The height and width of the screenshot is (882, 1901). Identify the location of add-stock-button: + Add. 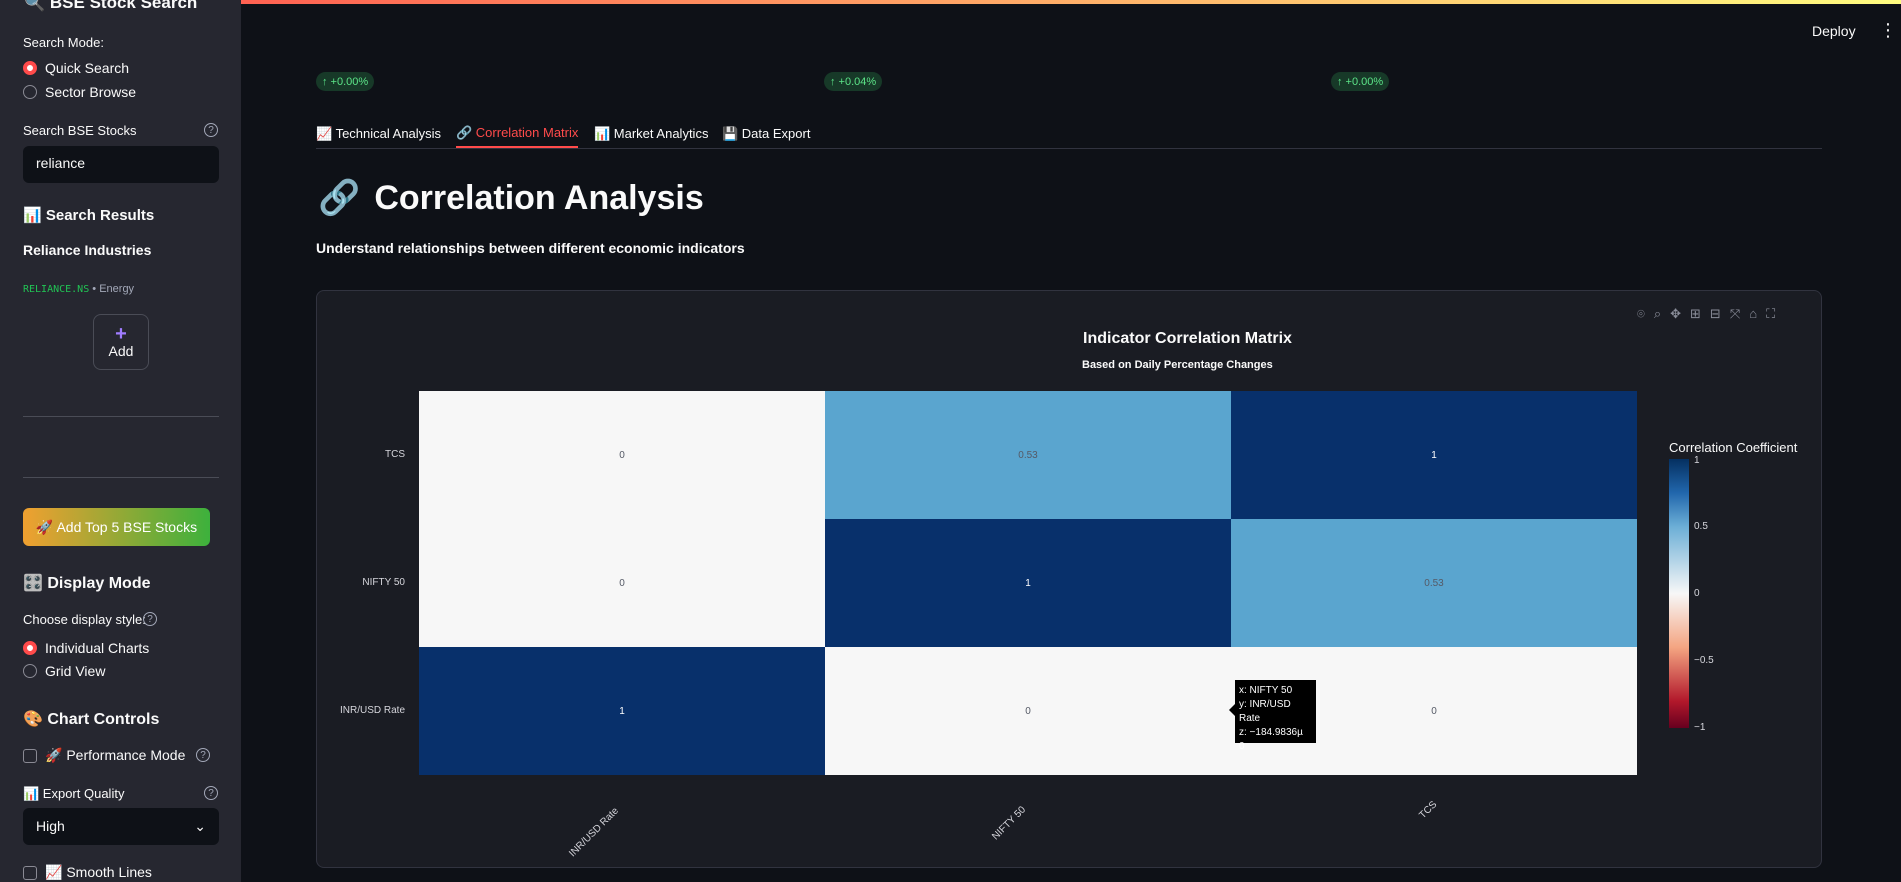
(121, 342).